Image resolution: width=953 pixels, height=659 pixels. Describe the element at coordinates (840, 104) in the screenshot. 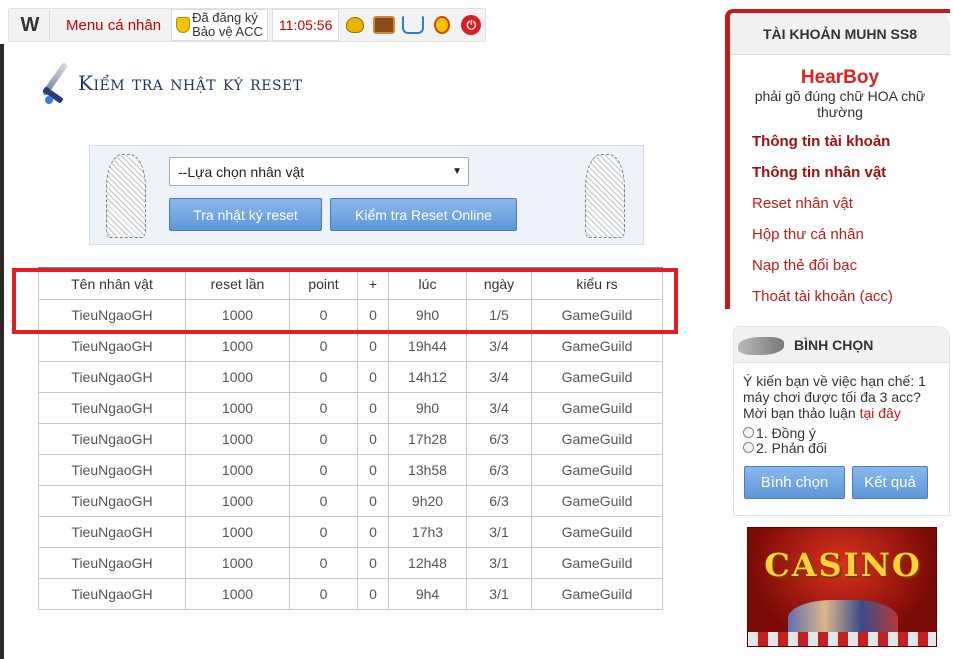

I see `case-sensitive-note: phải gõ đúng chữ HOA chữ thường` at that location.